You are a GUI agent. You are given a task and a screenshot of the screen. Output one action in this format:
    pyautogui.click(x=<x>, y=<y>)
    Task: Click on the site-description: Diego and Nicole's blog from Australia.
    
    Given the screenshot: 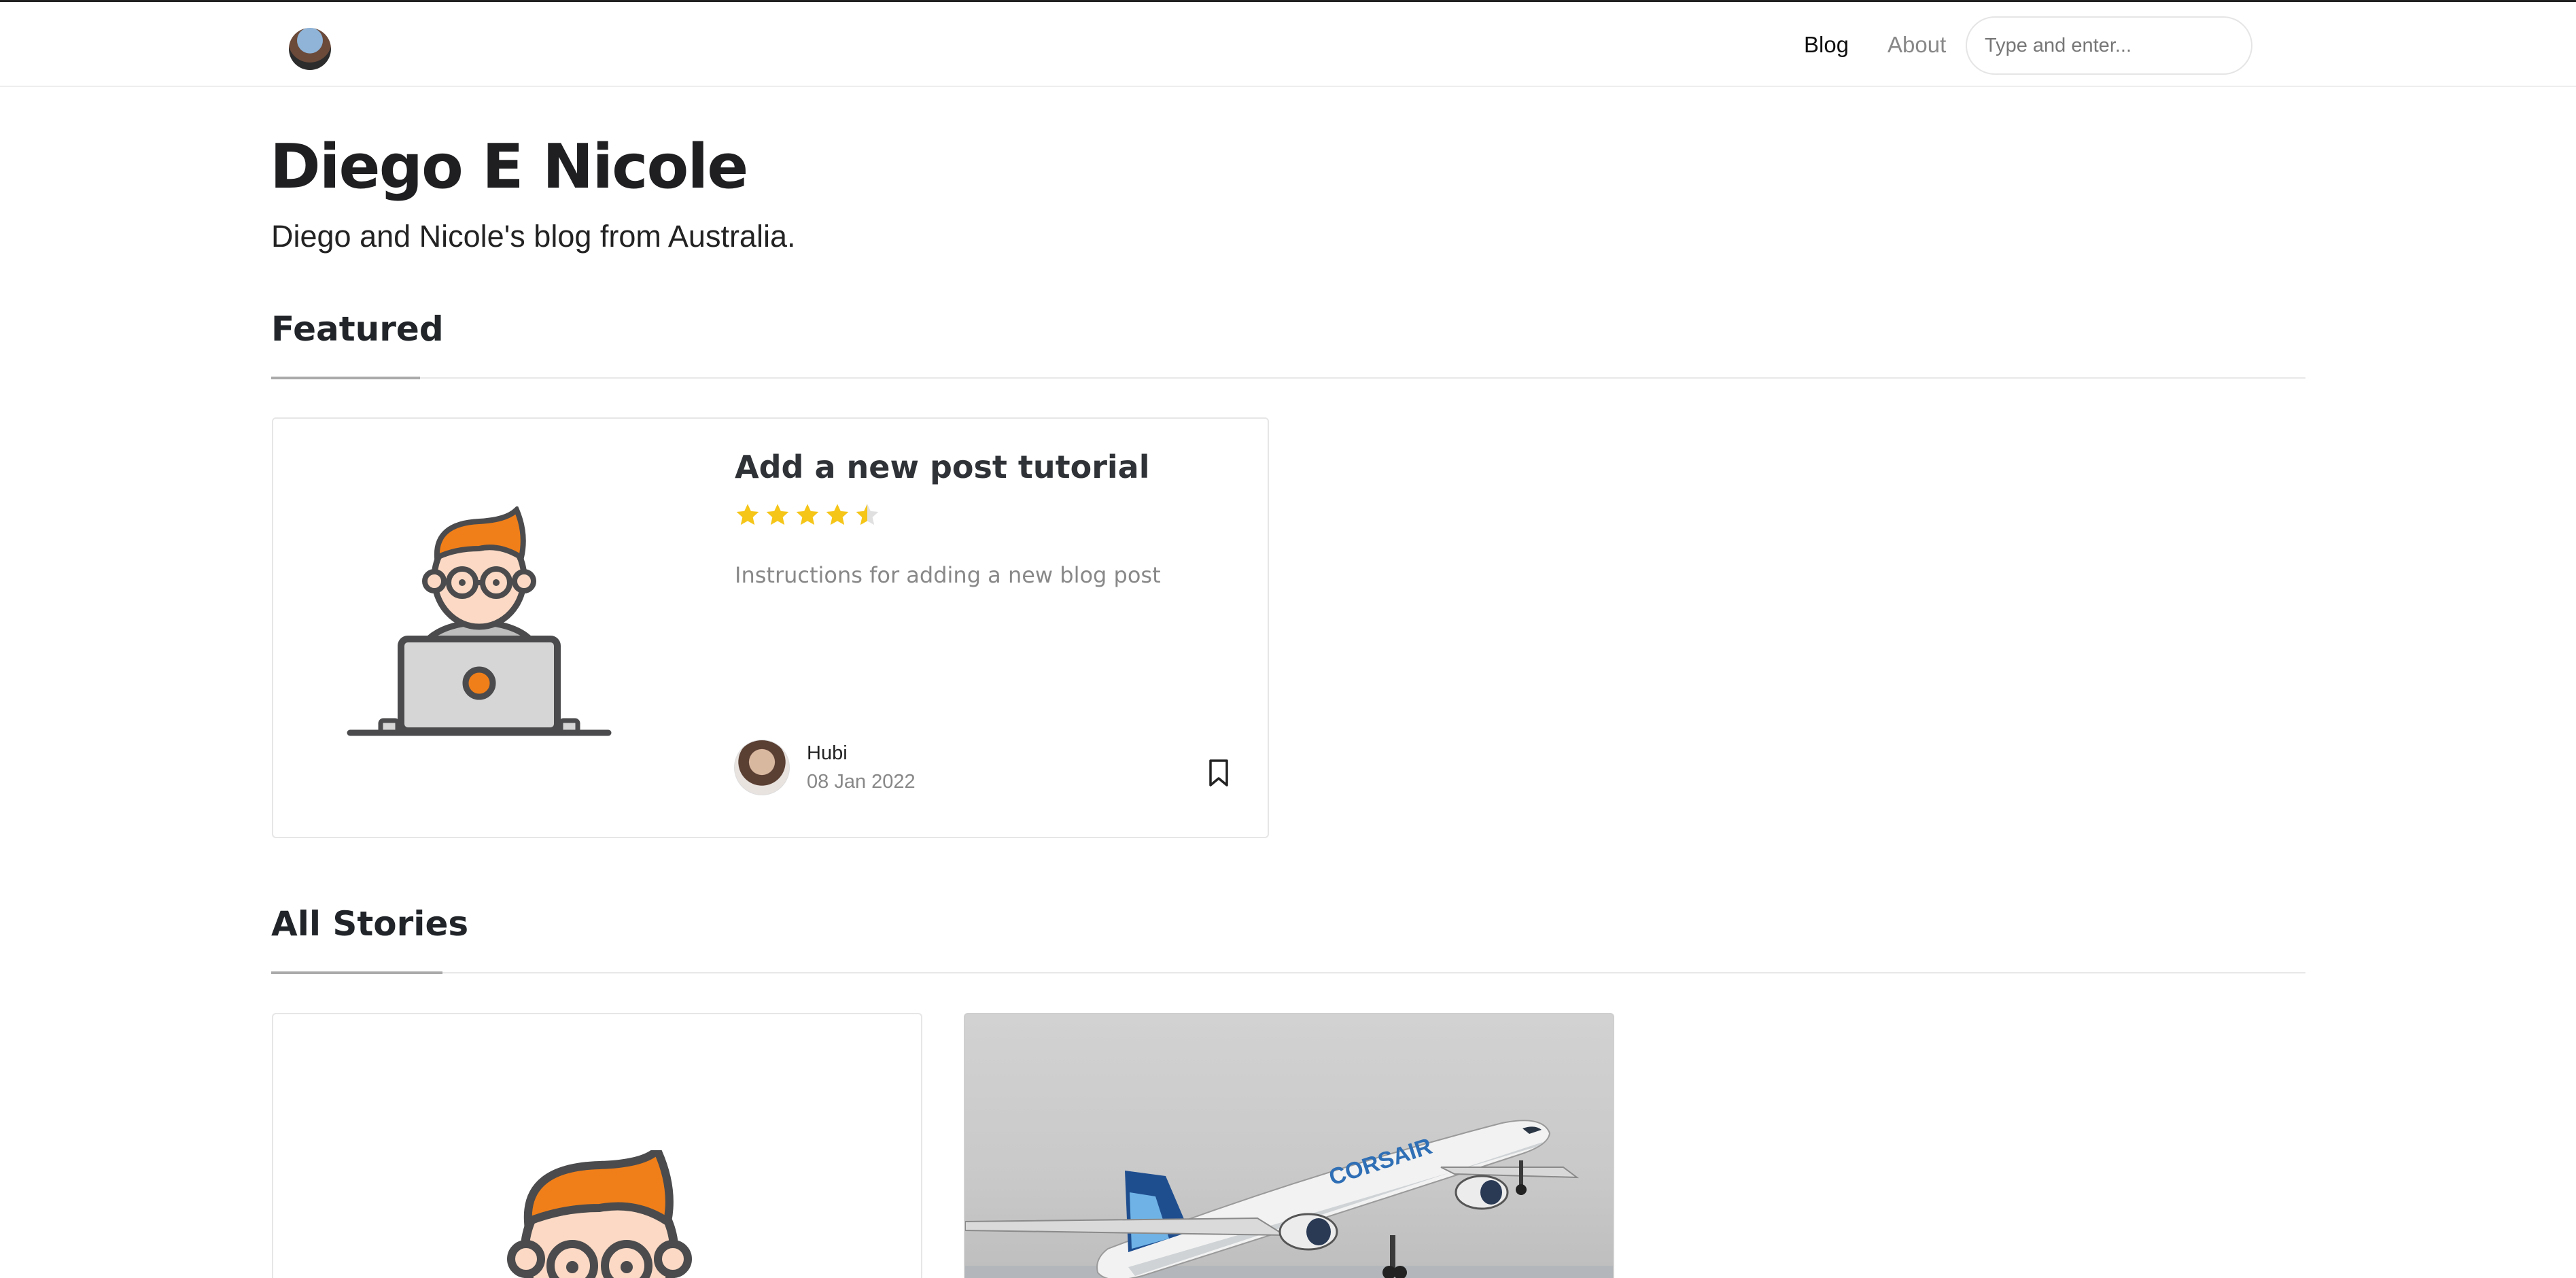 What is the action you would take?
    pyautogui.click(x=533, y=236)
    